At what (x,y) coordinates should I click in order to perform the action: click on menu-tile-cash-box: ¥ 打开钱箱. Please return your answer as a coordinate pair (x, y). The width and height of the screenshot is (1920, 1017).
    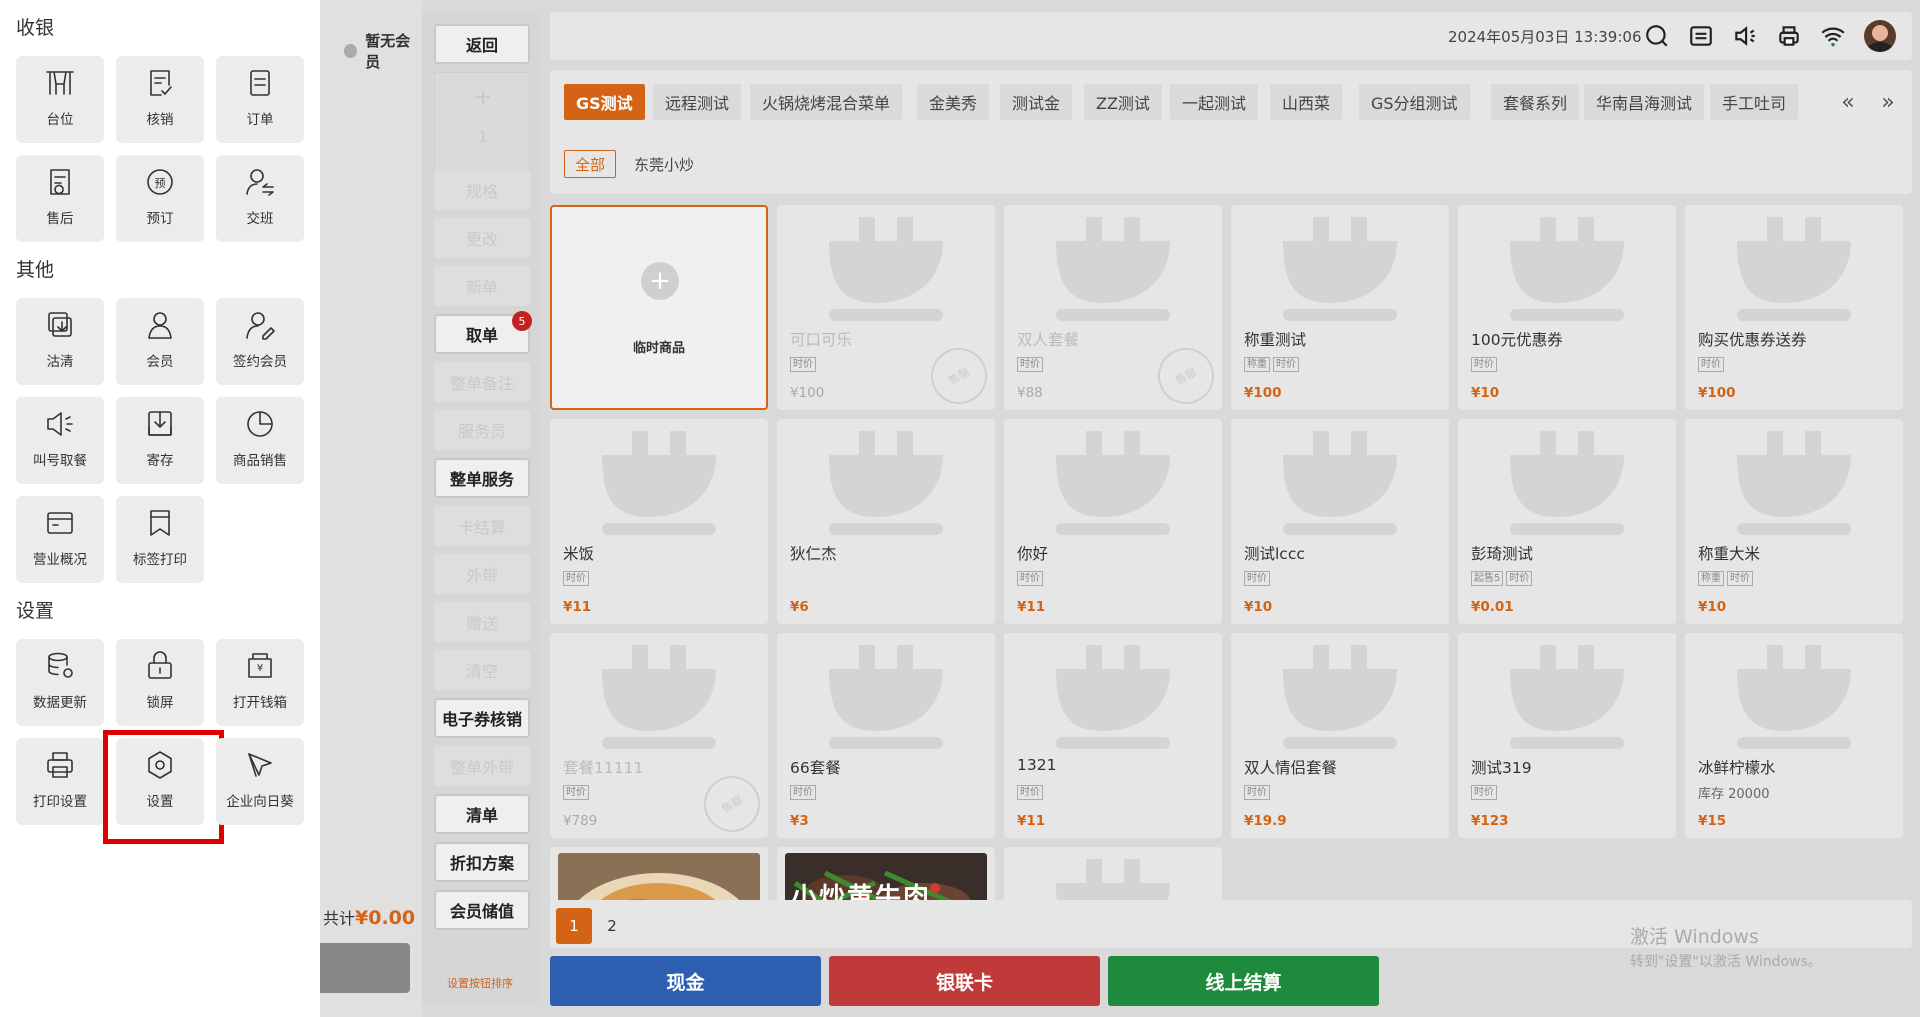
    Looking at the image, I should click on (260, 682).